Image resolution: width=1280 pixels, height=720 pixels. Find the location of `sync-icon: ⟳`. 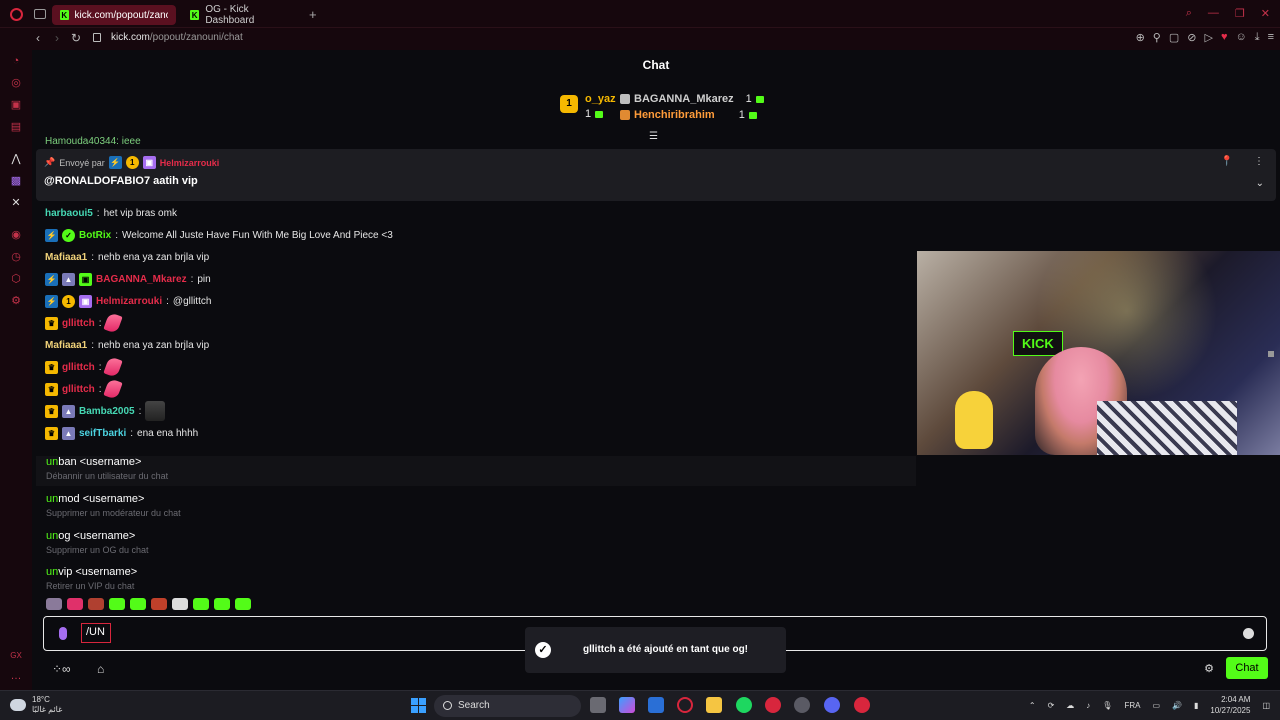

sync-icon: ⟳ is located at coordinates (1051, 705).